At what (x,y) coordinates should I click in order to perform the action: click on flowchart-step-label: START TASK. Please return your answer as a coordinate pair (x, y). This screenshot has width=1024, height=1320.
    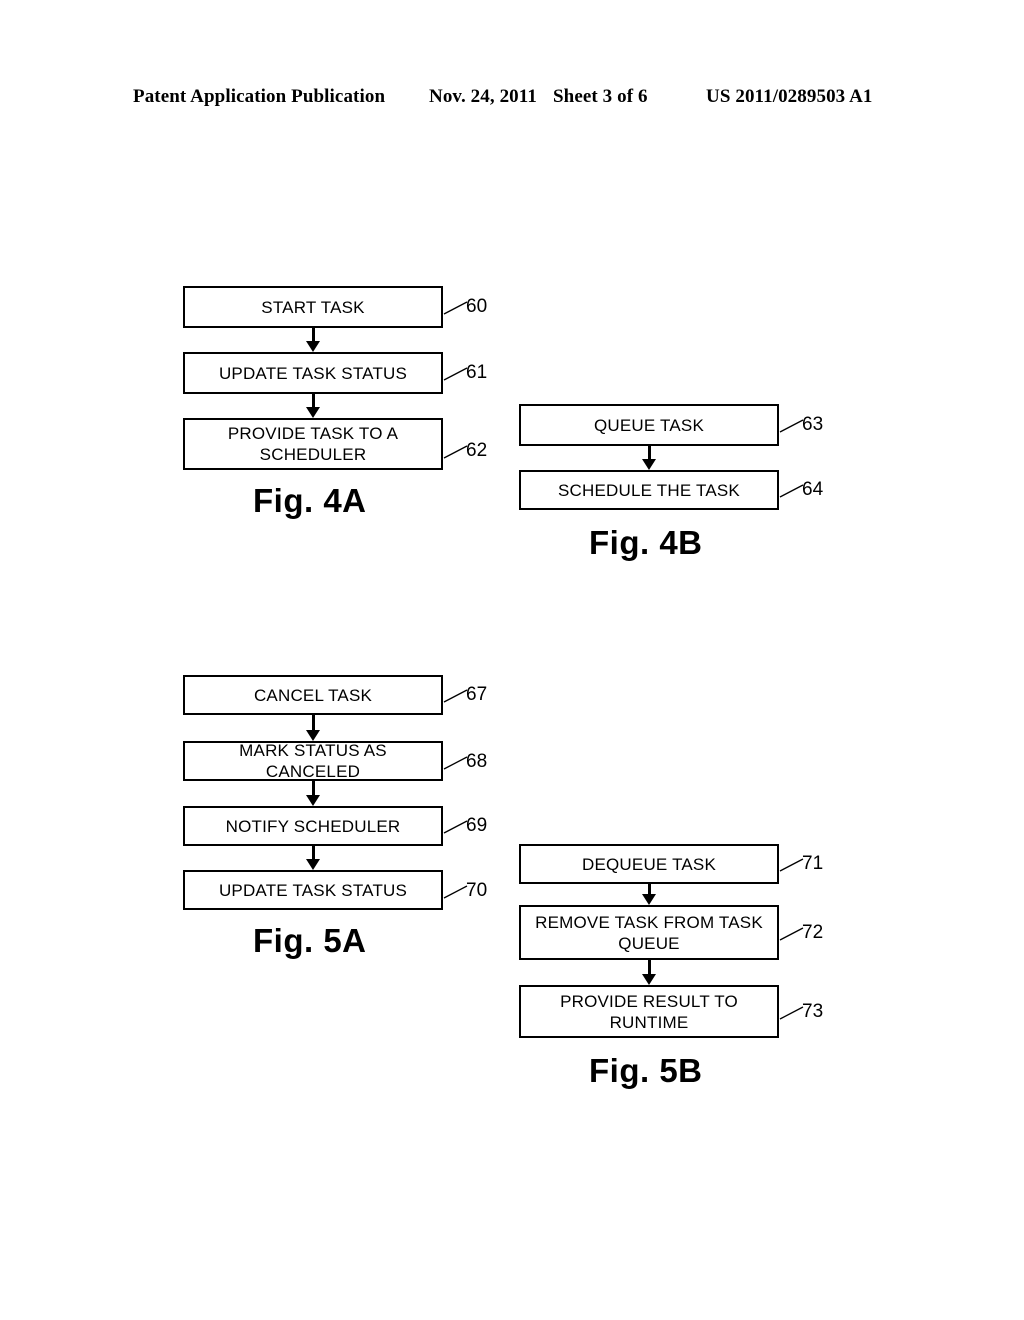
    Looking at the image, I should click on (313, 307).